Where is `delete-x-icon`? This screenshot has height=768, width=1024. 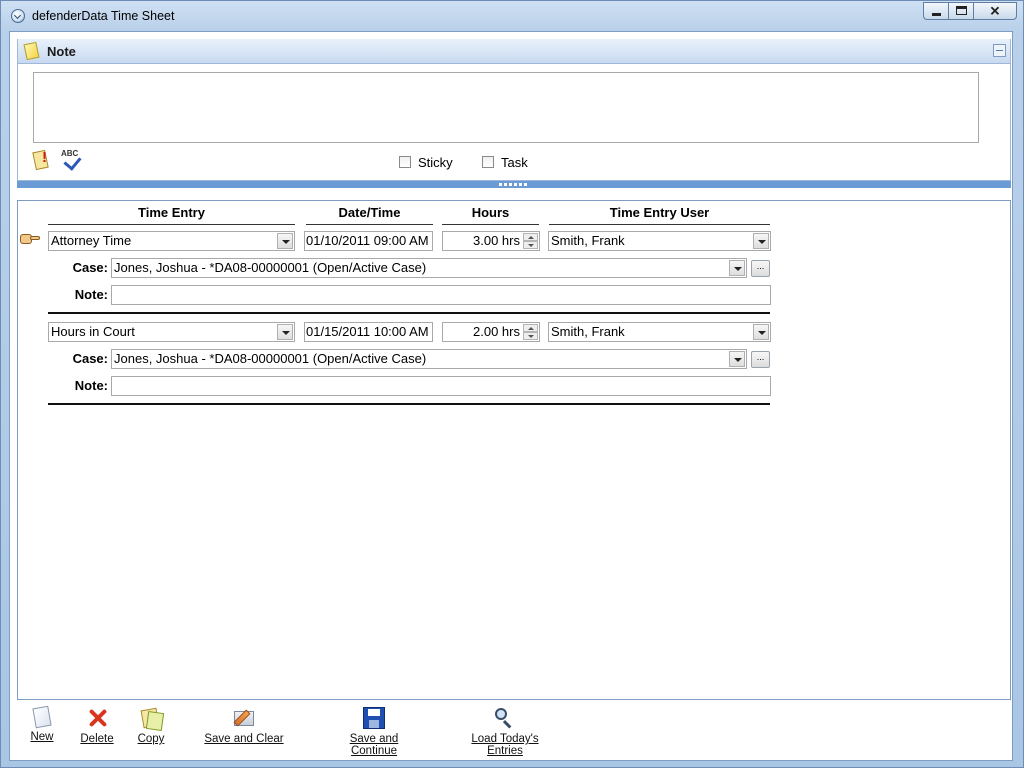 delete-x-icon is located at coordinates (97, 718).